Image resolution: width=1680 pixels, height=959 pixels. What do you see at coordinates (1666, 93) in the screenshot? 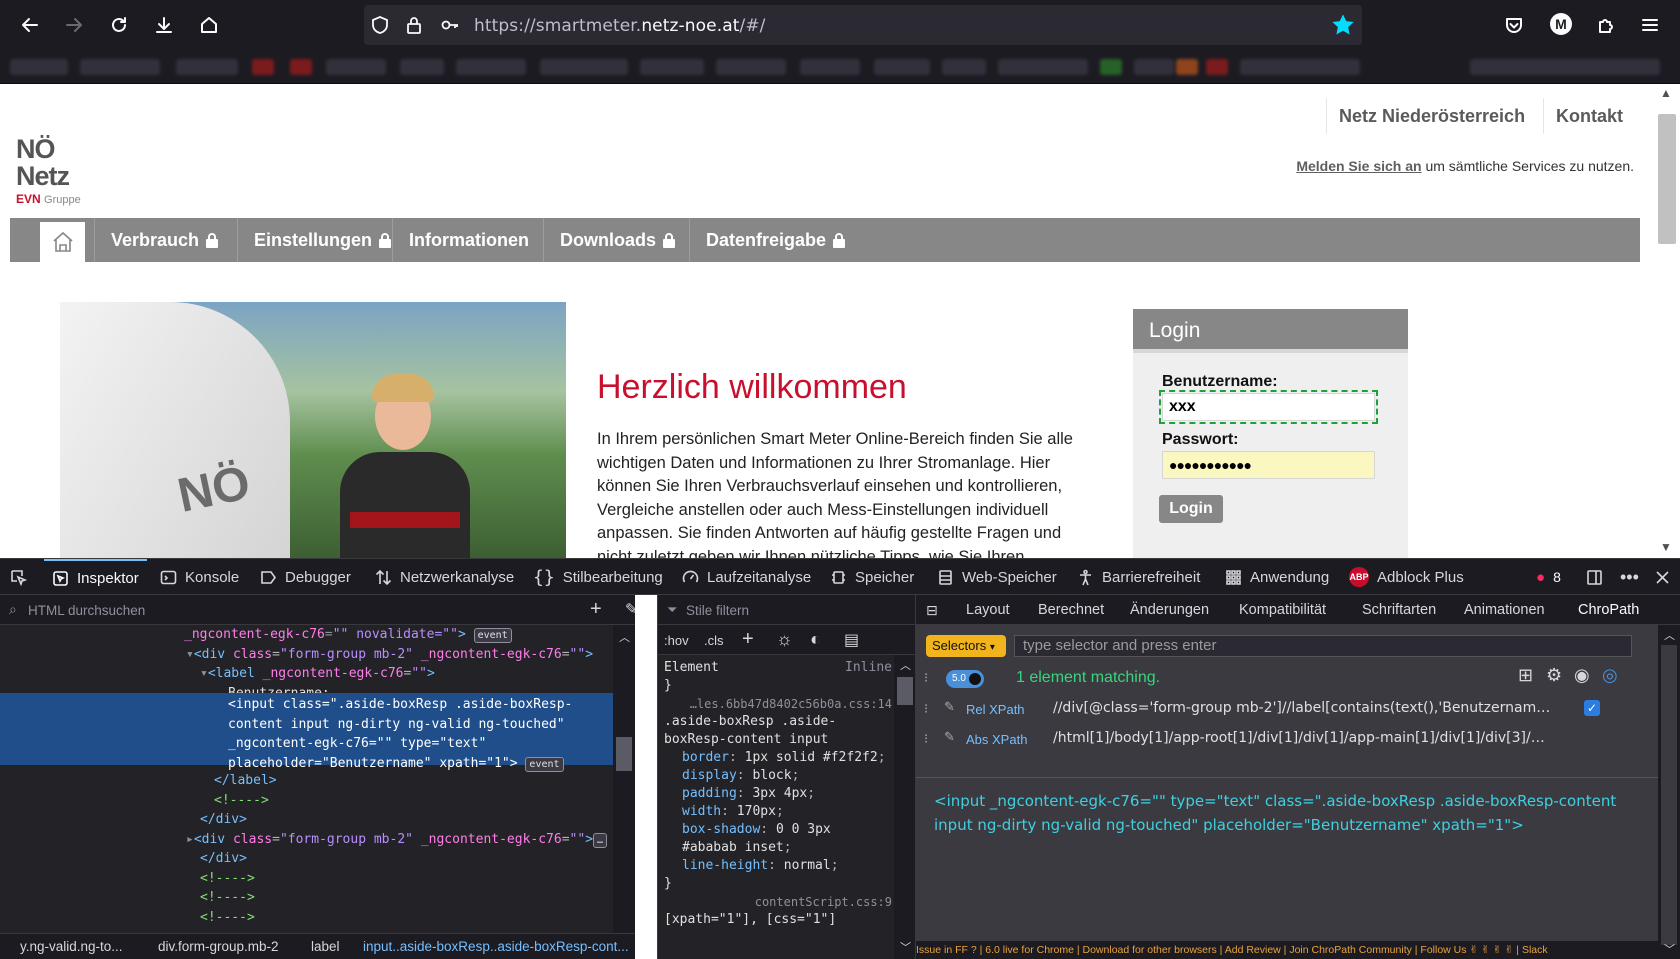
I see `scroll-up-icon: ▲` at bounding box center [1666, 93].